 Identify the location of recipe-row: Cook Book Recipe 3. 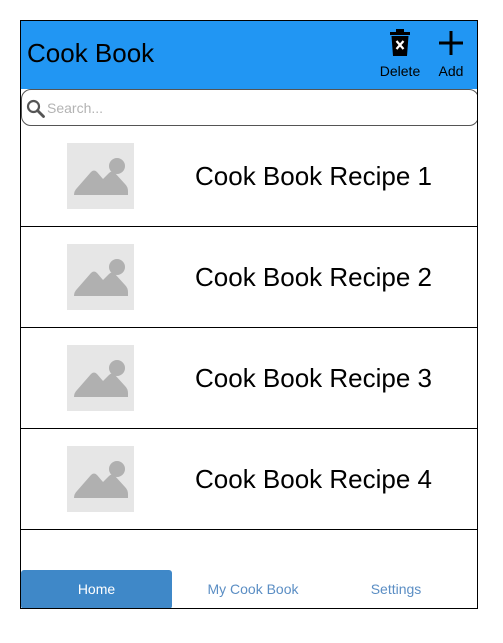
(249, 378).